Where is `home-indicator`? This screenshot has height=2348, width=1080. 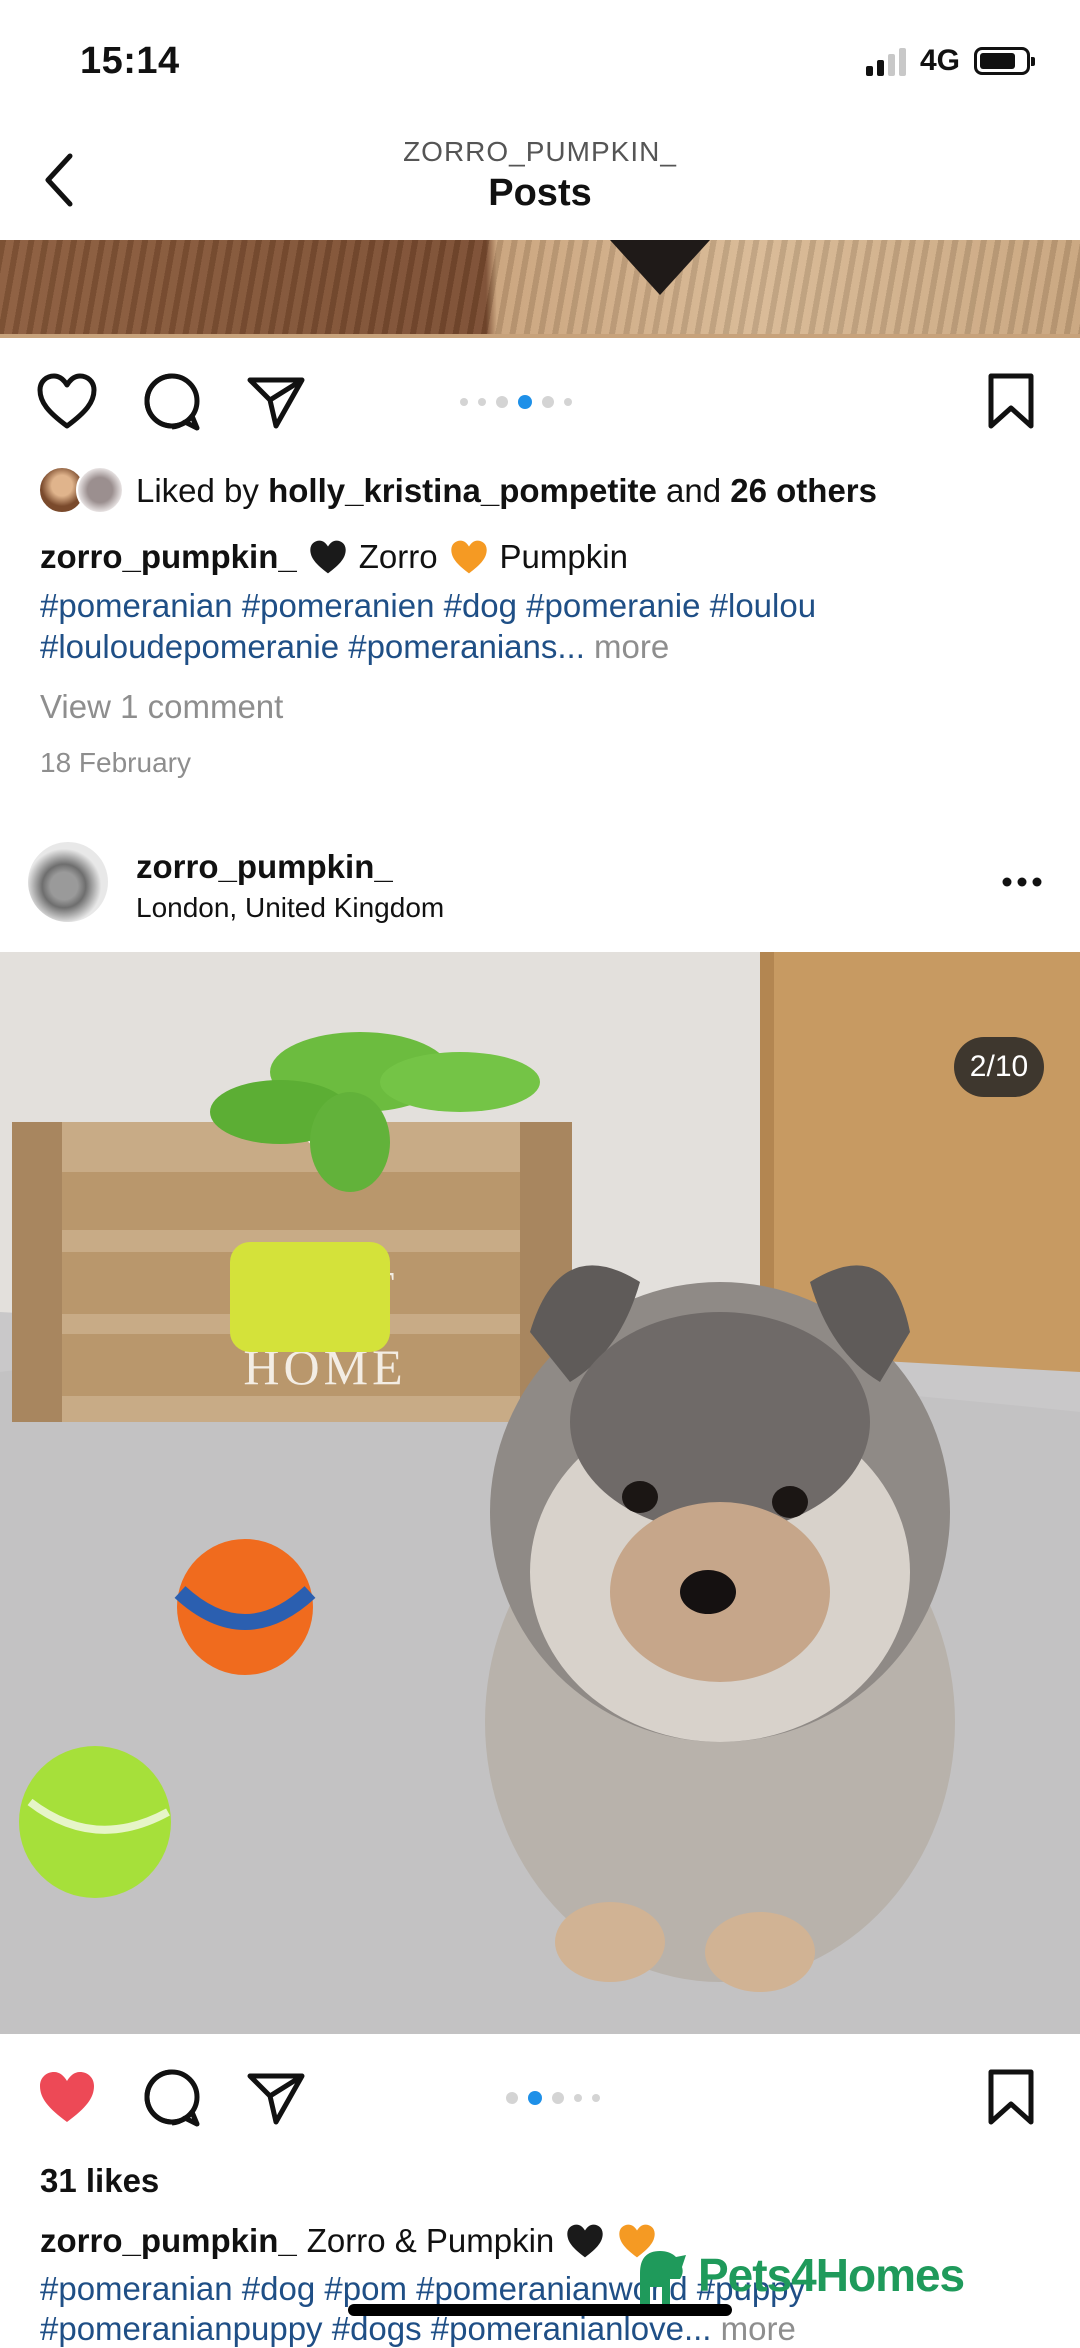 home-indicator is located at coordinates (540, 2310).